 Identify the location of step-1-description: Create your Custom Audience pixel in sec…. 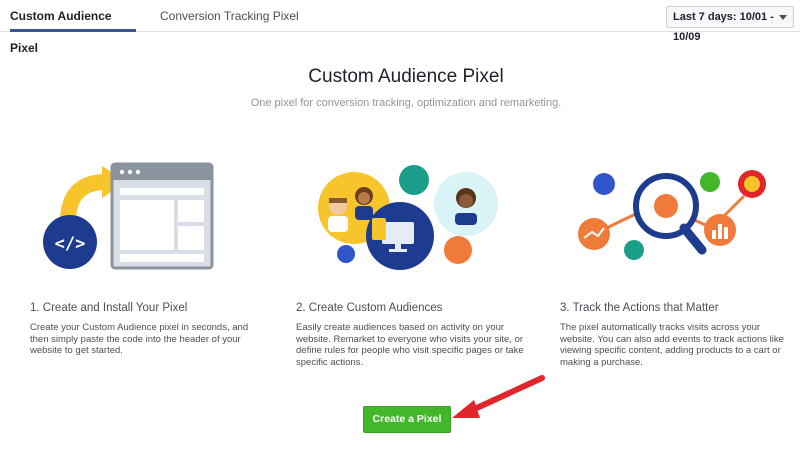
(139, 339).